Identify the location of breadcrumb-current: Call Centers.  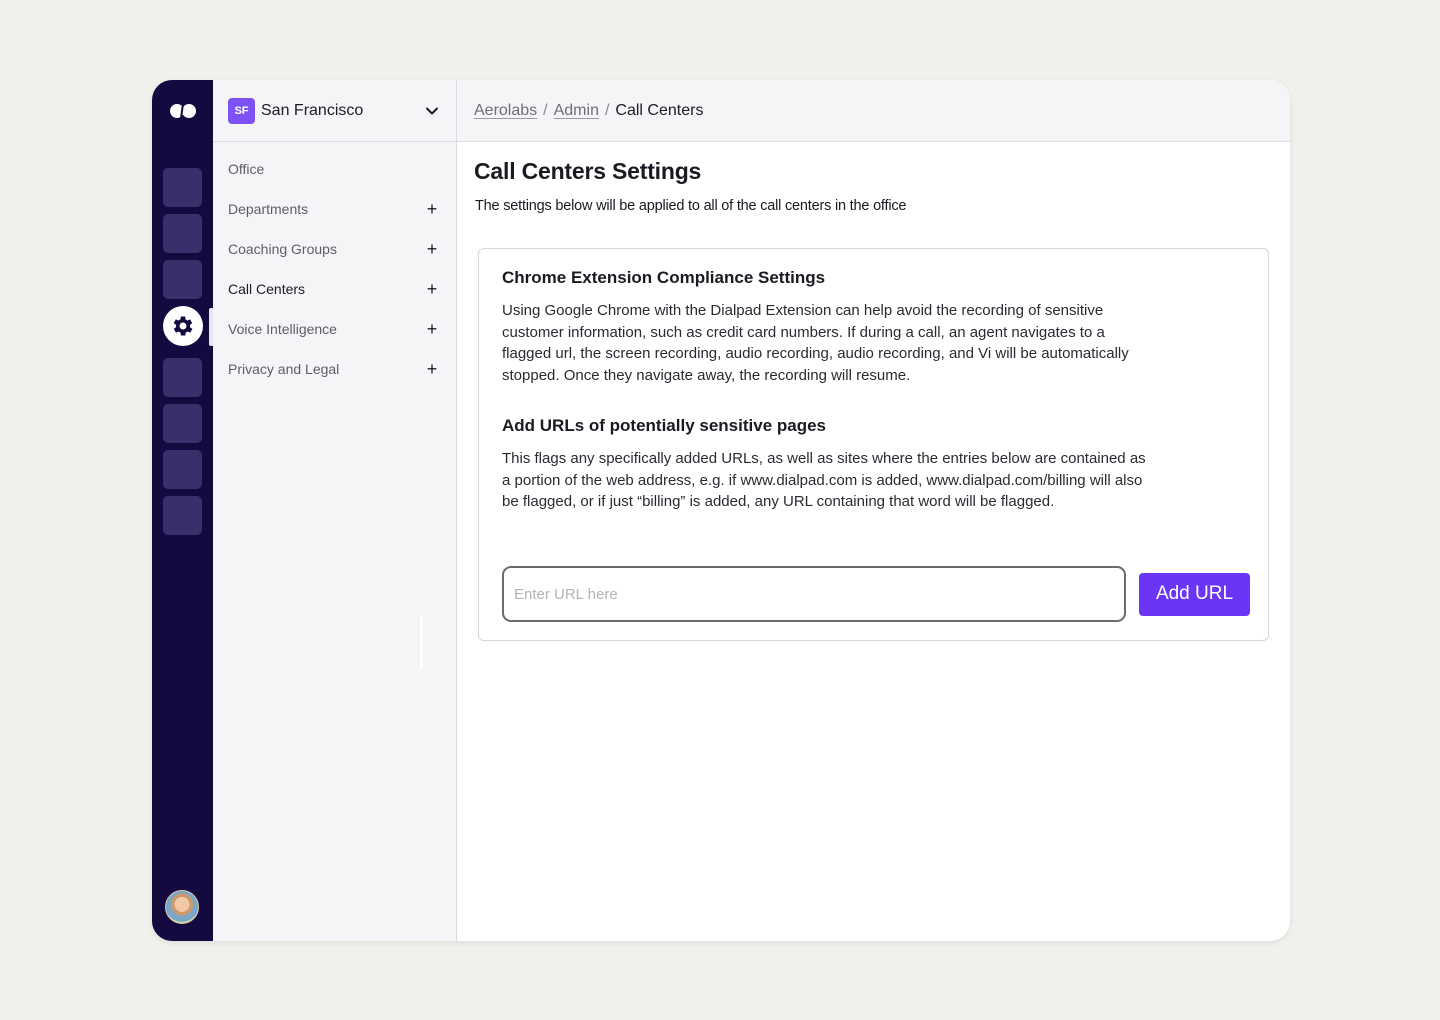
(659, 110).